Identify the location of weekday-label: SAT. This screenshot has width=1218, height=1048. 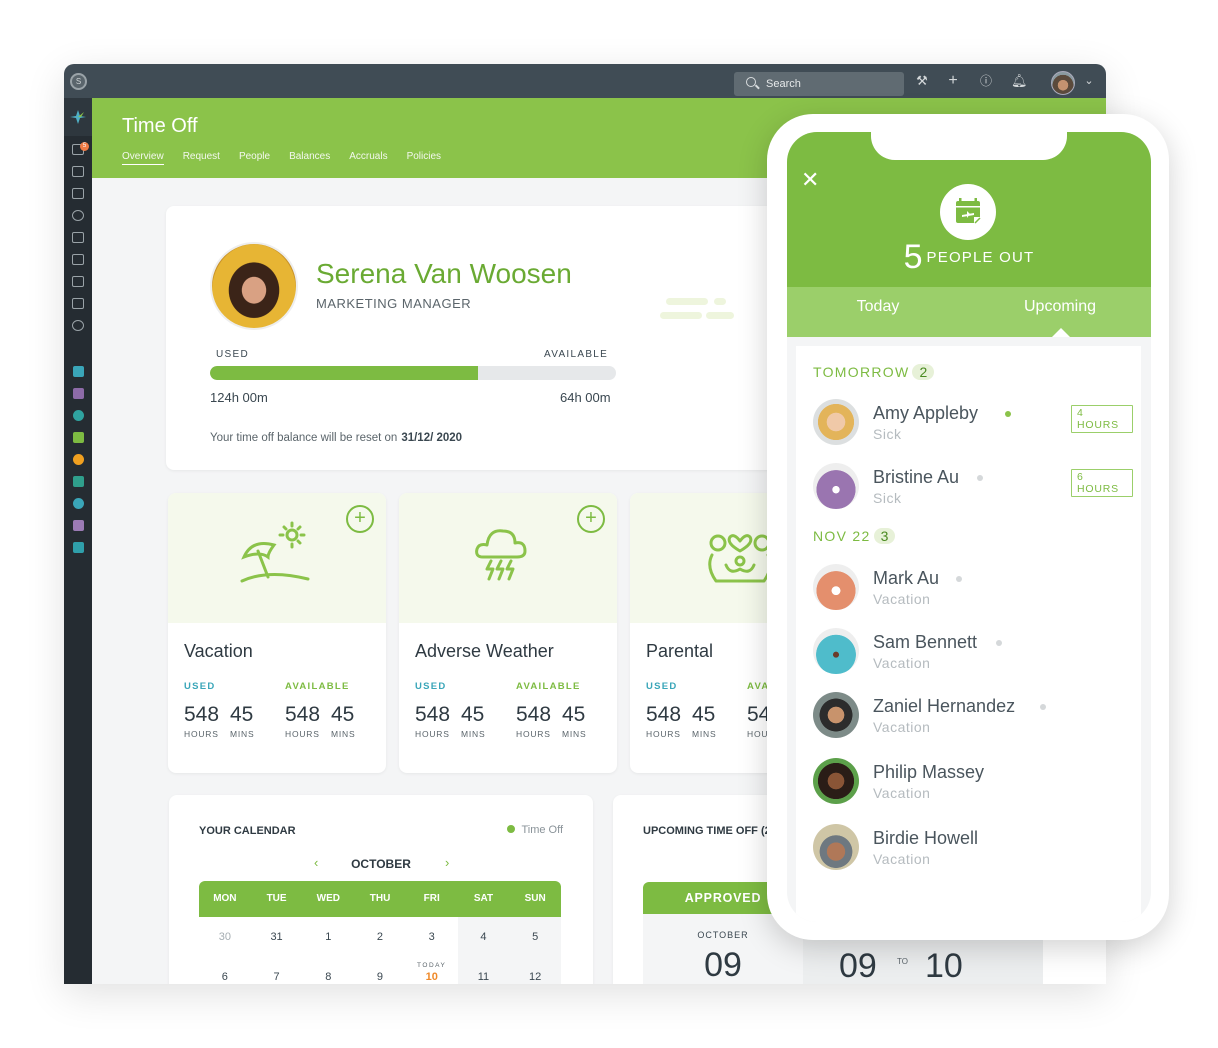
(483, 898).